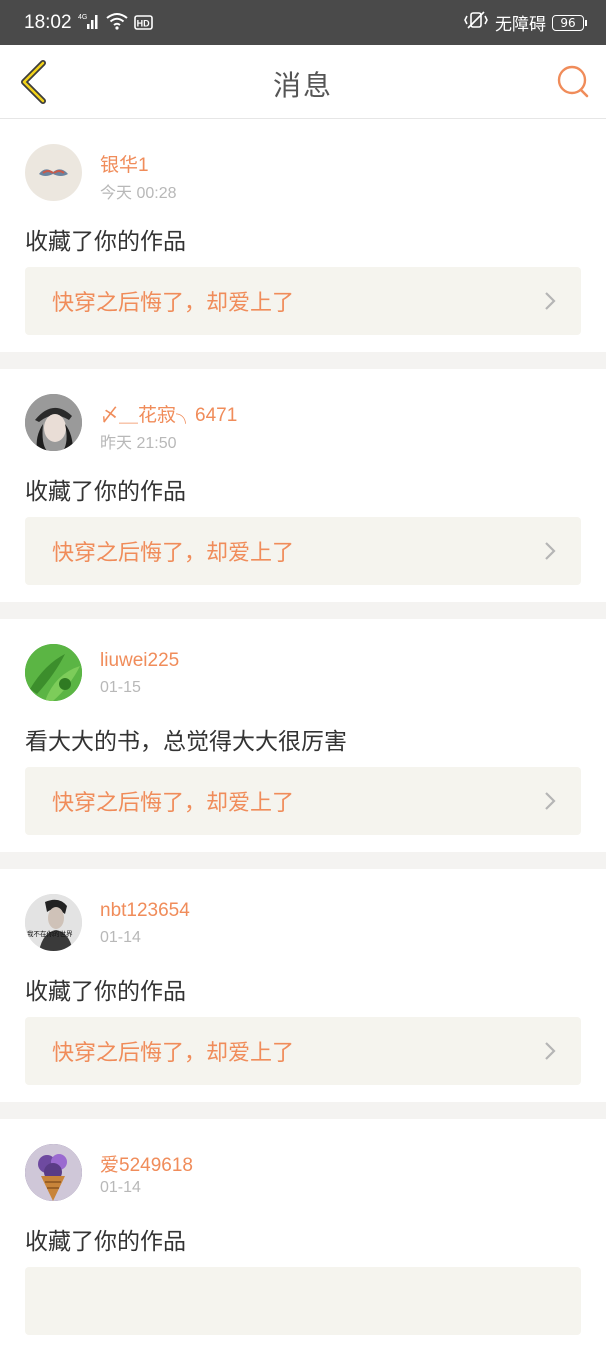 The image size is (606, 1352). Describe the element at coordinates (120, 687) in the screenshot. I see `message-time: 01-15` at that location.